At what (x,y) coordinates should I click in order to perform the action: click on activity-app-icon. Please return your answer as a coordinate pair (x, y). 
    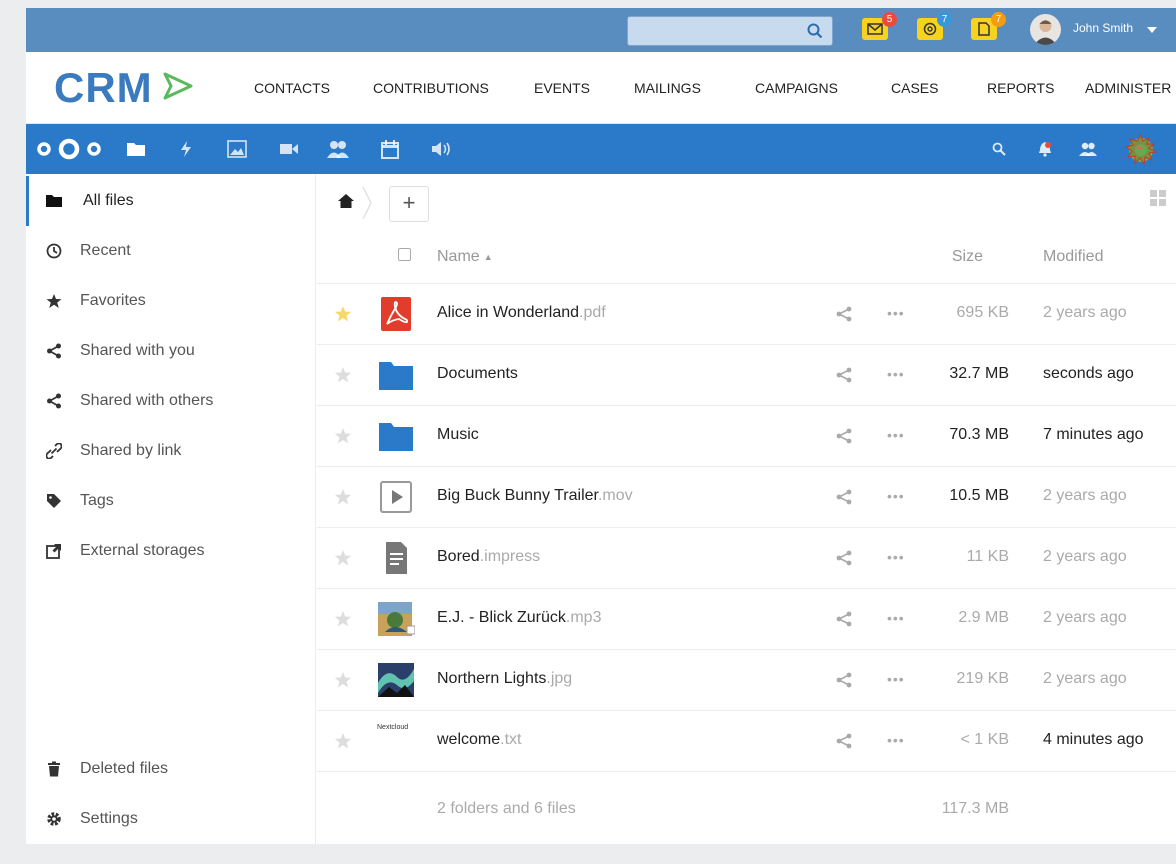
    Looking at the image, I should click on (186, 149).